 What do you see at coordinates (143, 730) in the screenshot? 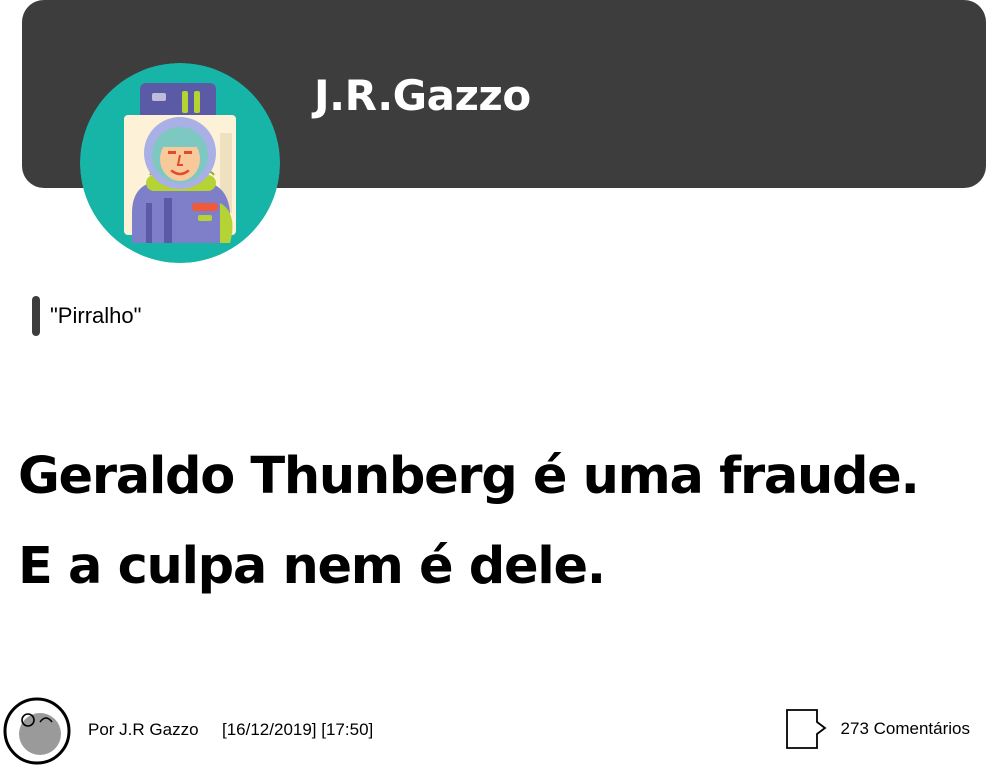
I see `post-author: Por J.R Gazzo` at bounding box center [143, 730].